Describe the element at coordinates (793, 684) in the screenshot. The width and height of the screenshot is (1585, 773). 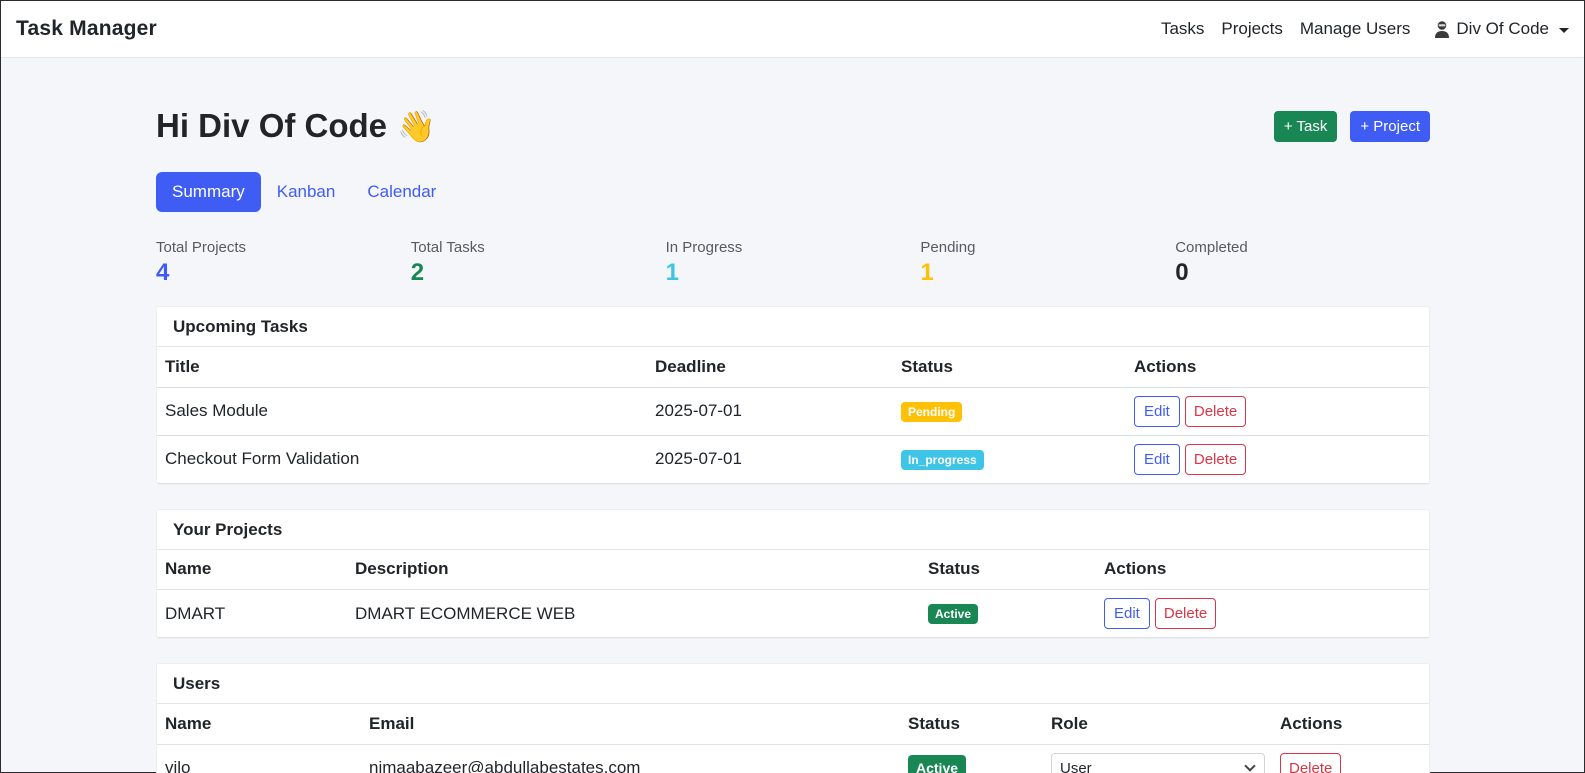
I see `card-title: Users` at that location.